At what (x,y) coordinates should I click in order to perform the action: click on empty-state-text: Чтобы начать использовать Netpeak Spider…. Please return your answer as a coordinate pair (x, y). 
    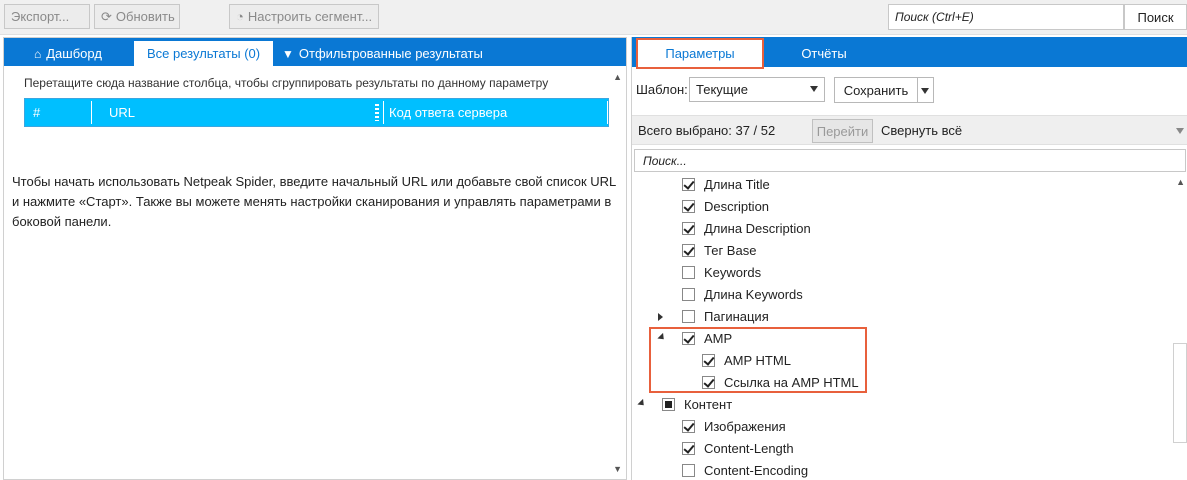
    Looking at the image, I should click on (314, 201).